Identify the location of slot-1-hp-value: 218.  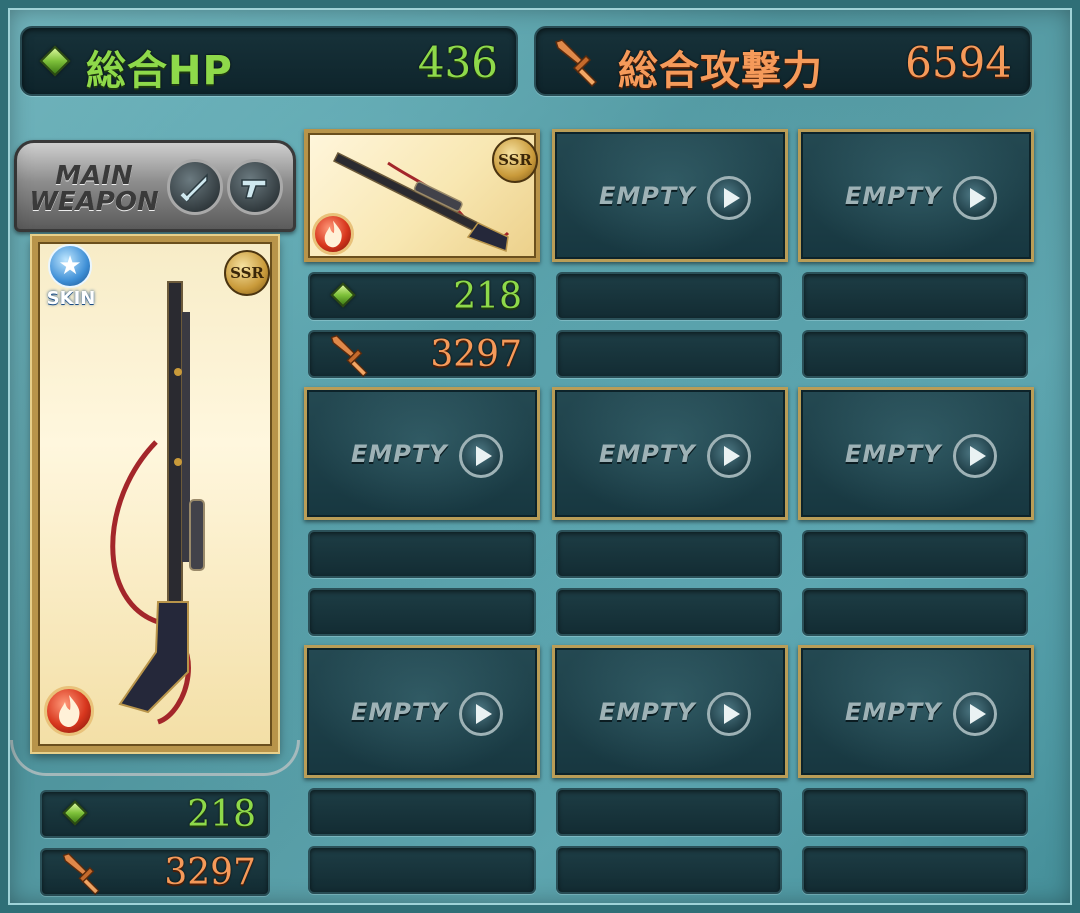
(487, 296).